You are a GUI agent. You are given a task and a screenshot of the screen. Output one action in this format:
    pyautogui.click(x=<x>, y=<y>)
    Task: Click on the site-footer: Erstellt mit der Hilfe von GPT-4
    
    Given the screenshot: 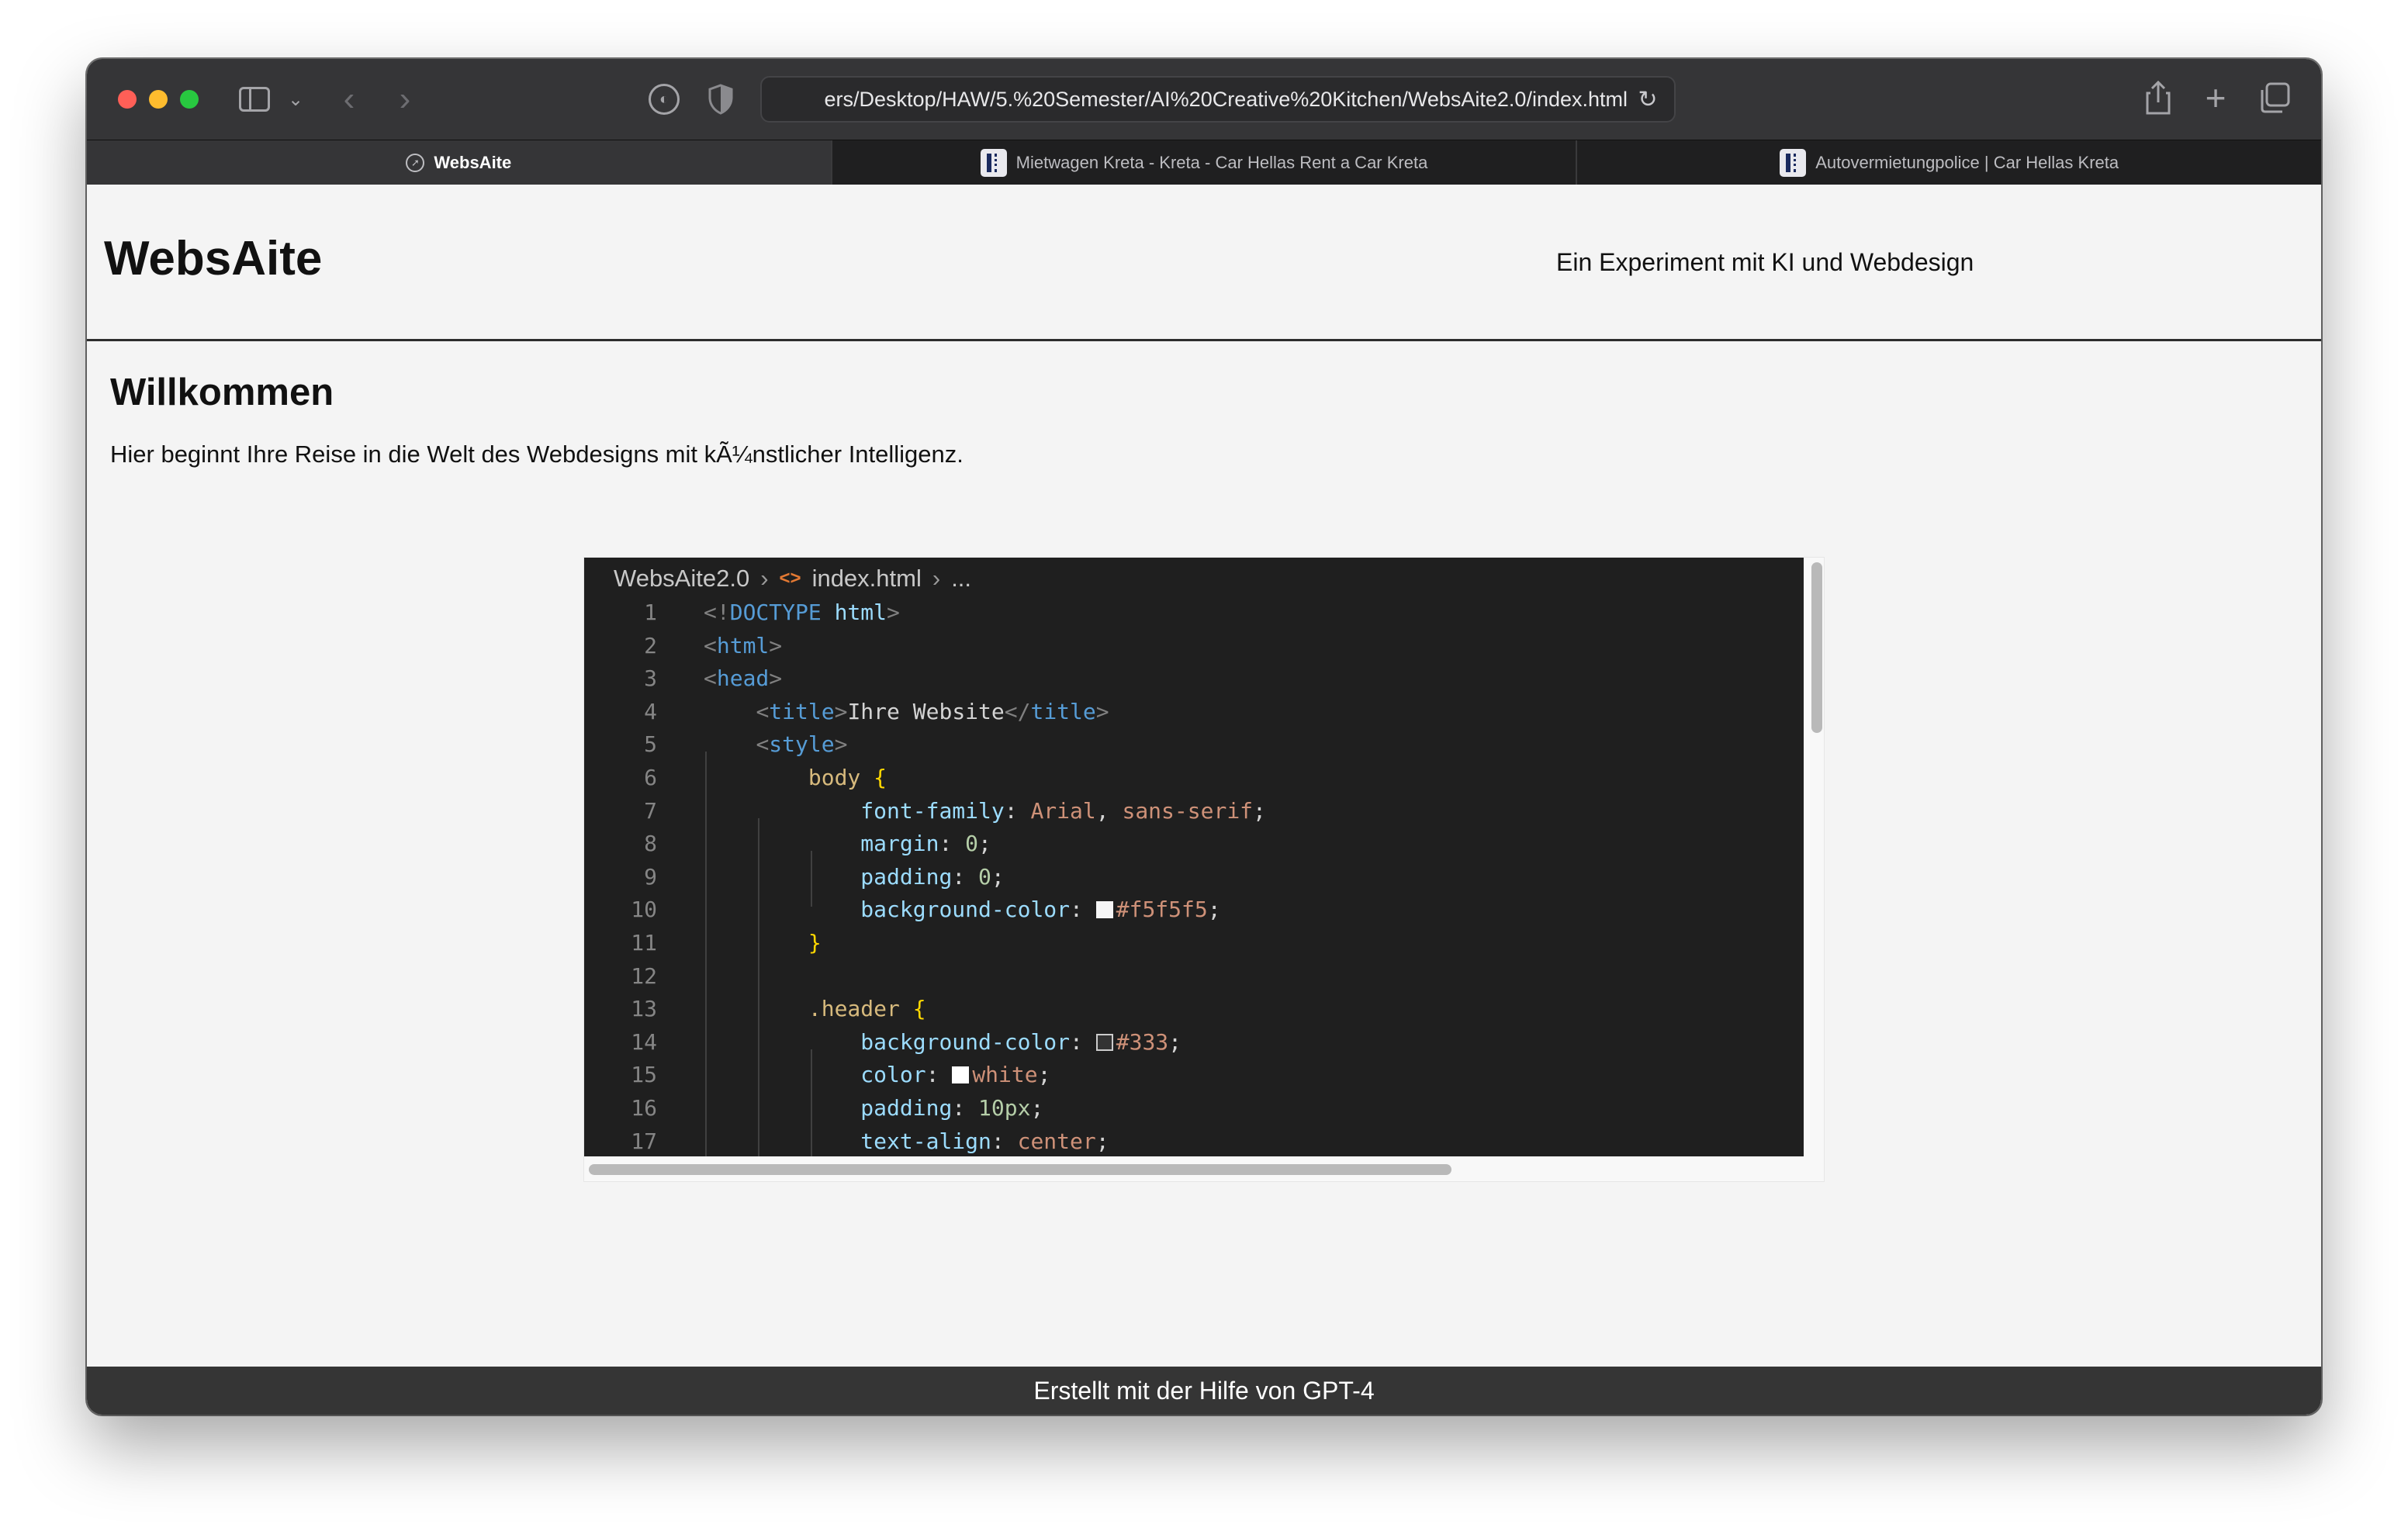 What is the action you would take?
    pyautogui.click(x=1204, y=1391)
    